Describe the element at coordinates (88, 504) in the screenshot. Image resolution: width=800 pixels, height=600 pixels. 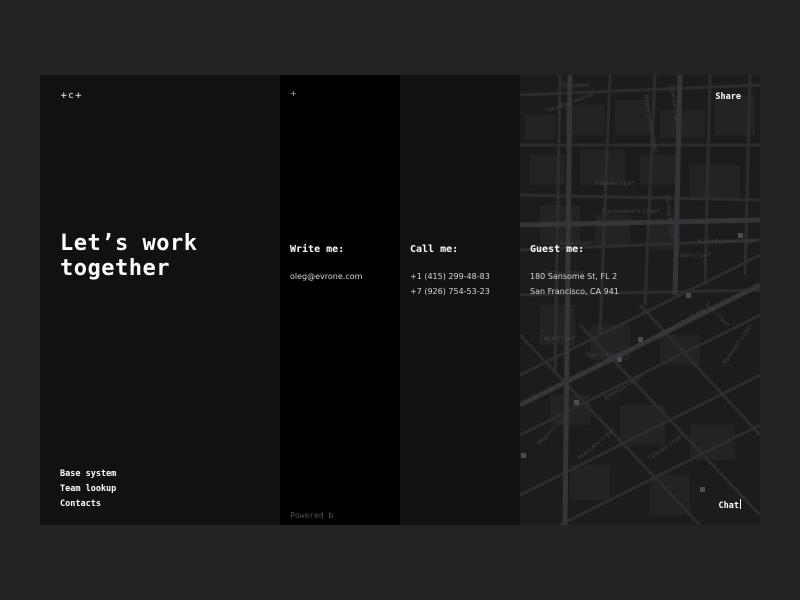
I see `nav-link-contacts: Contacts` at that location.